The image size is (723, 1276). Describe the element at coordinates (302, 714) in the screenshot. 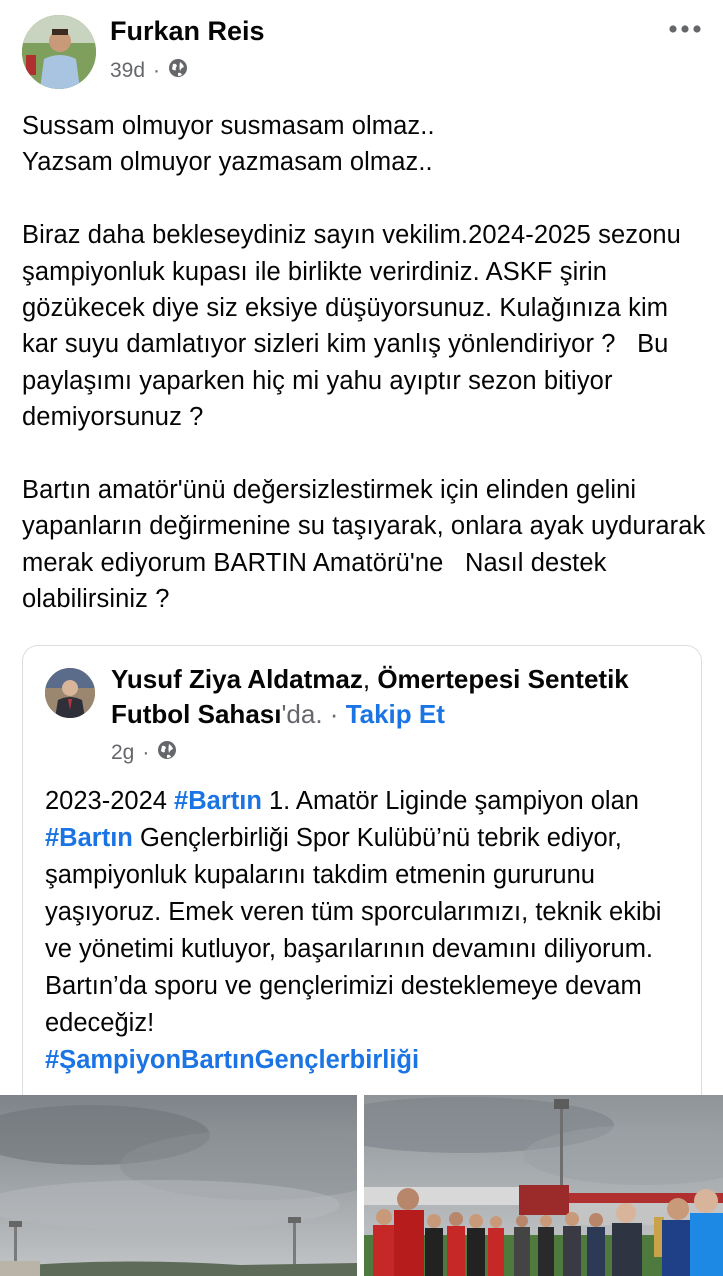

I see `location-suffix: 'da.` at that location.